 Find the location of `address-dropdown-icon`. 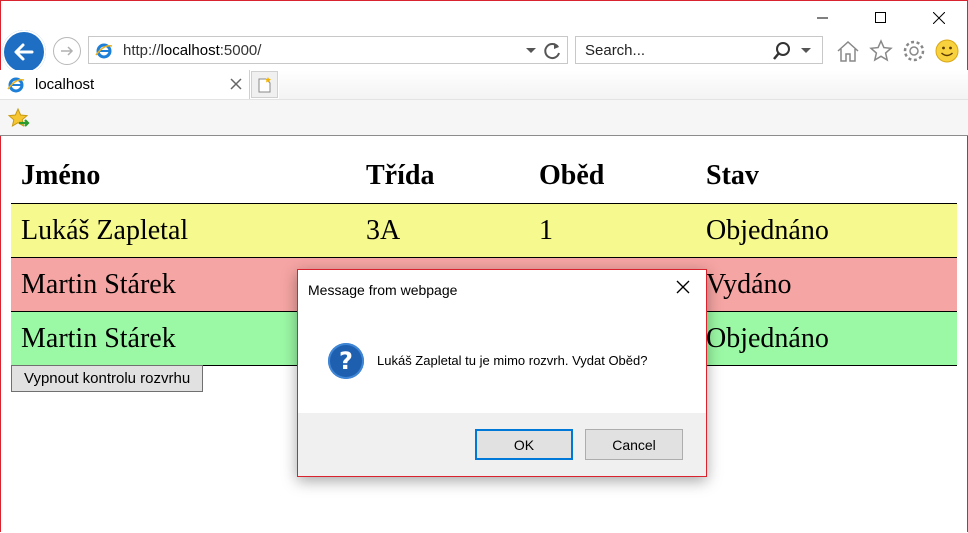

address-dropdown-icon is located at coordinates (531, 52).